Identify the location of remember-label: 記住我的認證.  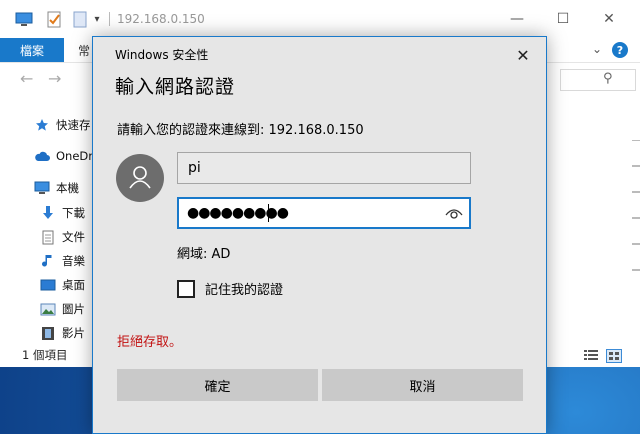
(244, 290).